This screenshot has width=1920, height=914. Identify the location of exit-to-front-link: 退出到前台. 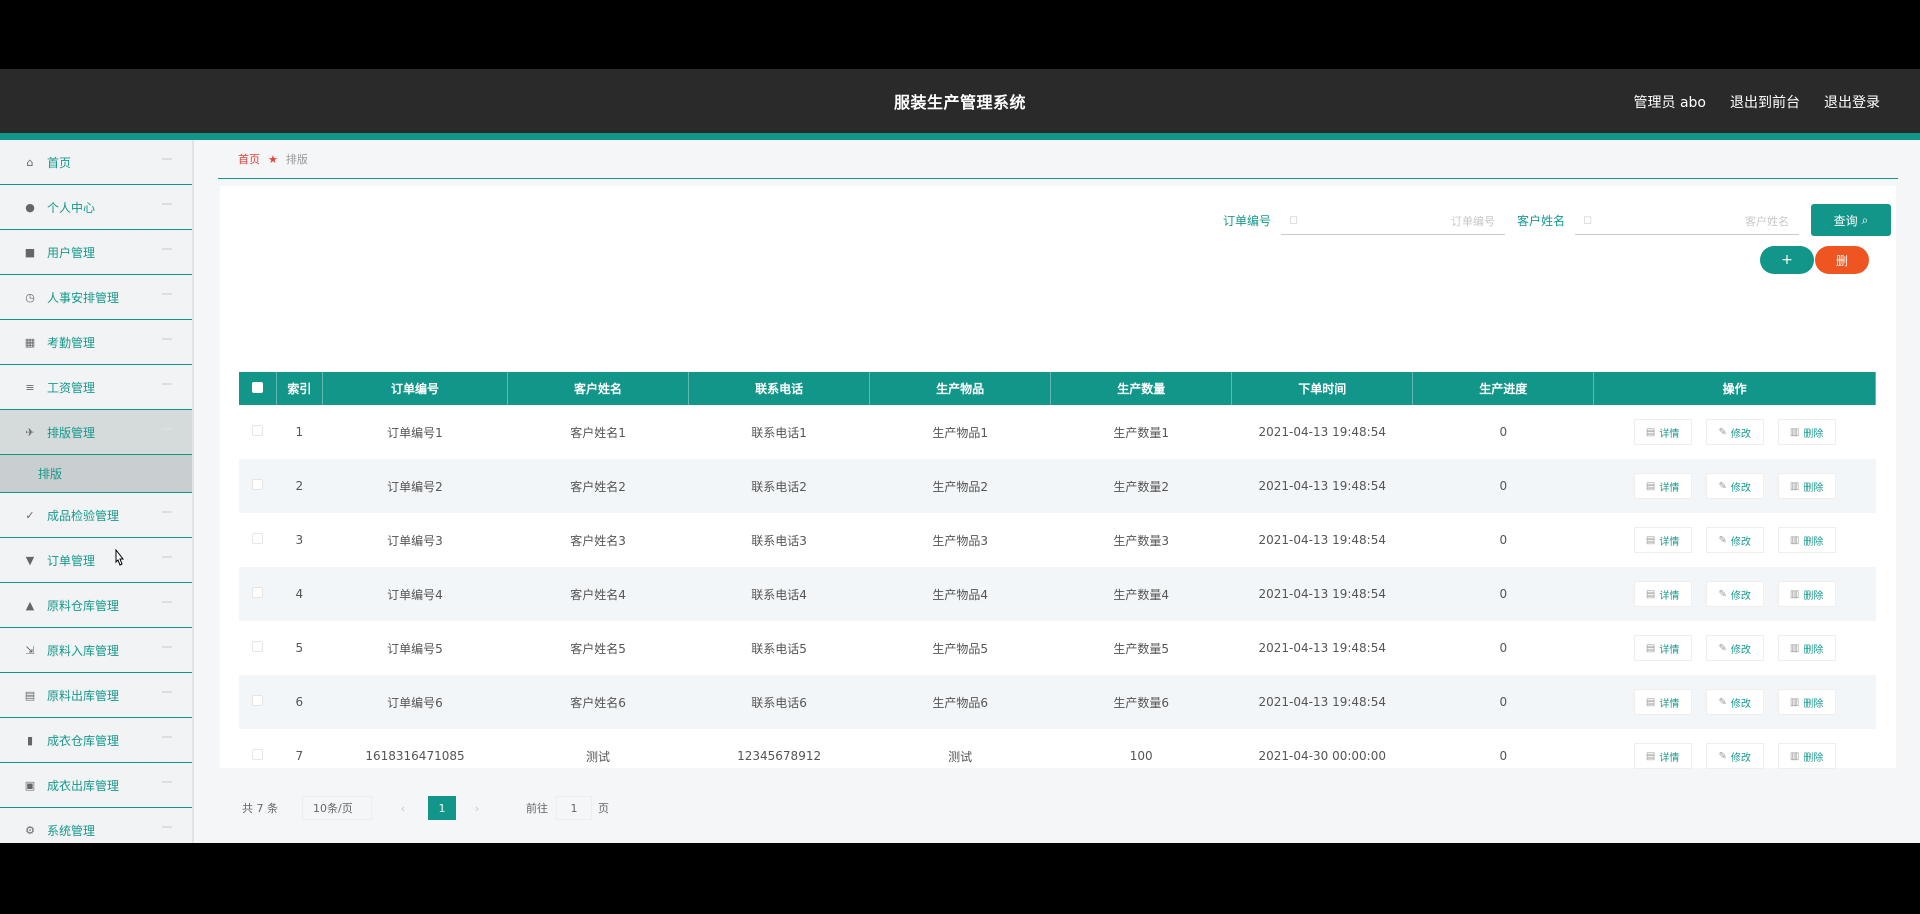
(1765, 102).